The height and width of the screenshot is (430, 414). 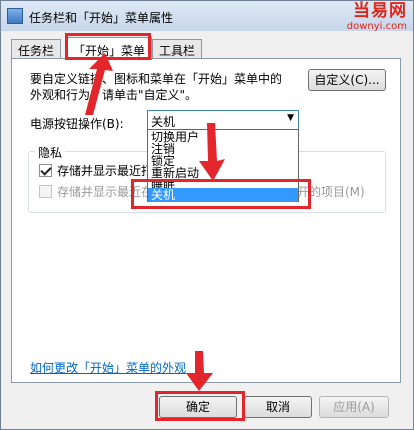 I want to click on window-title: 任务栏和「开始」菜单属性, so click(x=101, y=18).